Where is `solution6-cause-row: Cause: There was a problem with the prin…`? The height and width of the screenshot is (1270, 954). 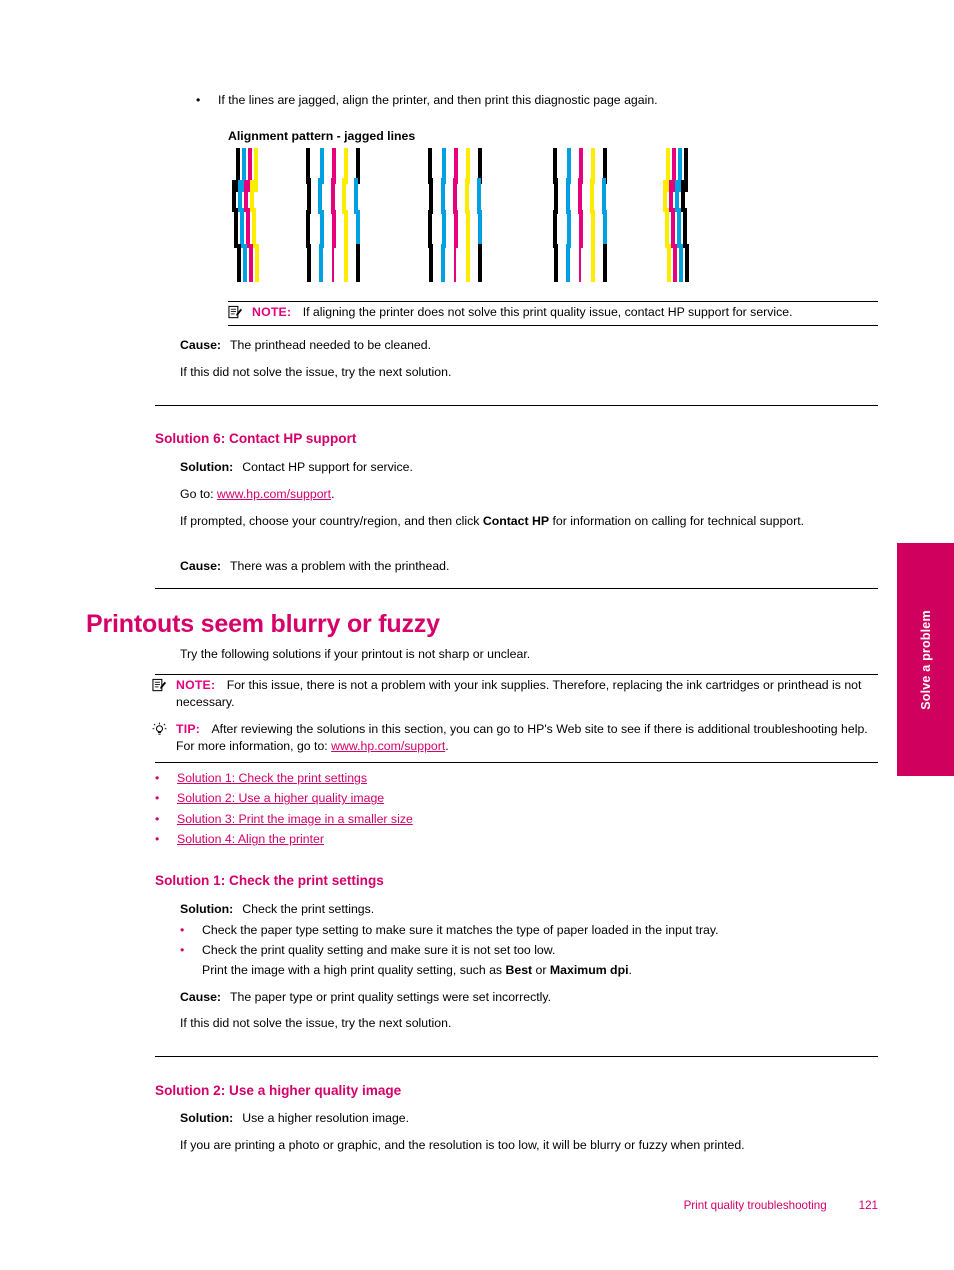 solution6-cause-row: Cause: There was a problem with the prin… is located at coordinates (530, 566).